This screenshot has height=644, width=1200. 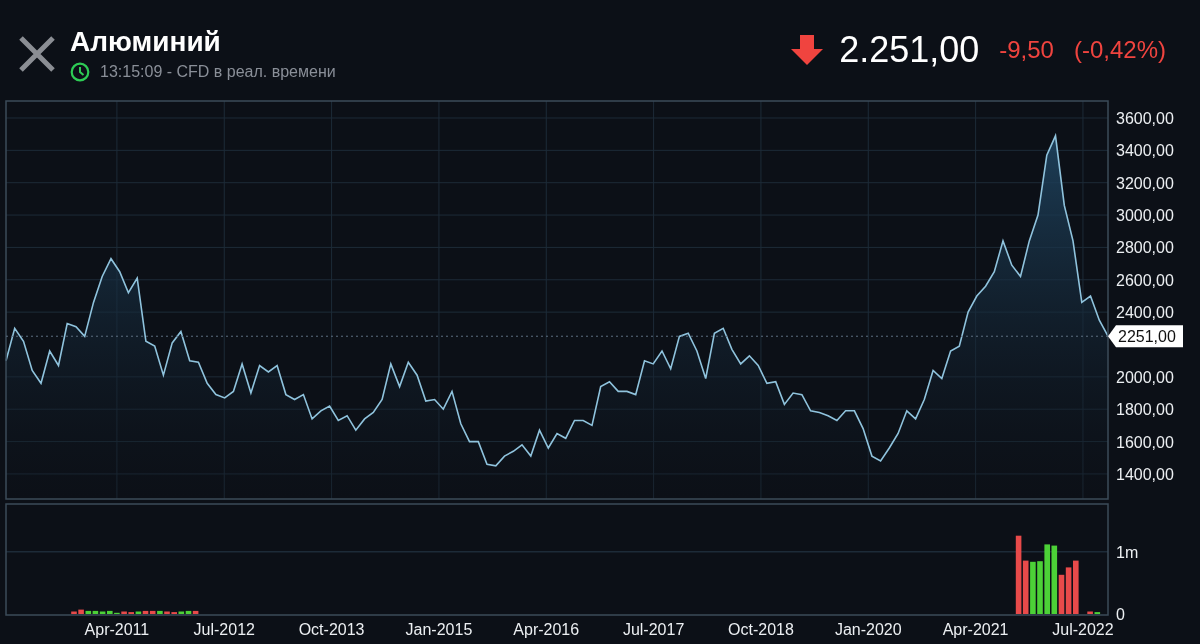 What do you see at coordinates (1145, 313) in the screenshot?
I see `axis-label: 2400,00` at bounding box center [1145, 313].